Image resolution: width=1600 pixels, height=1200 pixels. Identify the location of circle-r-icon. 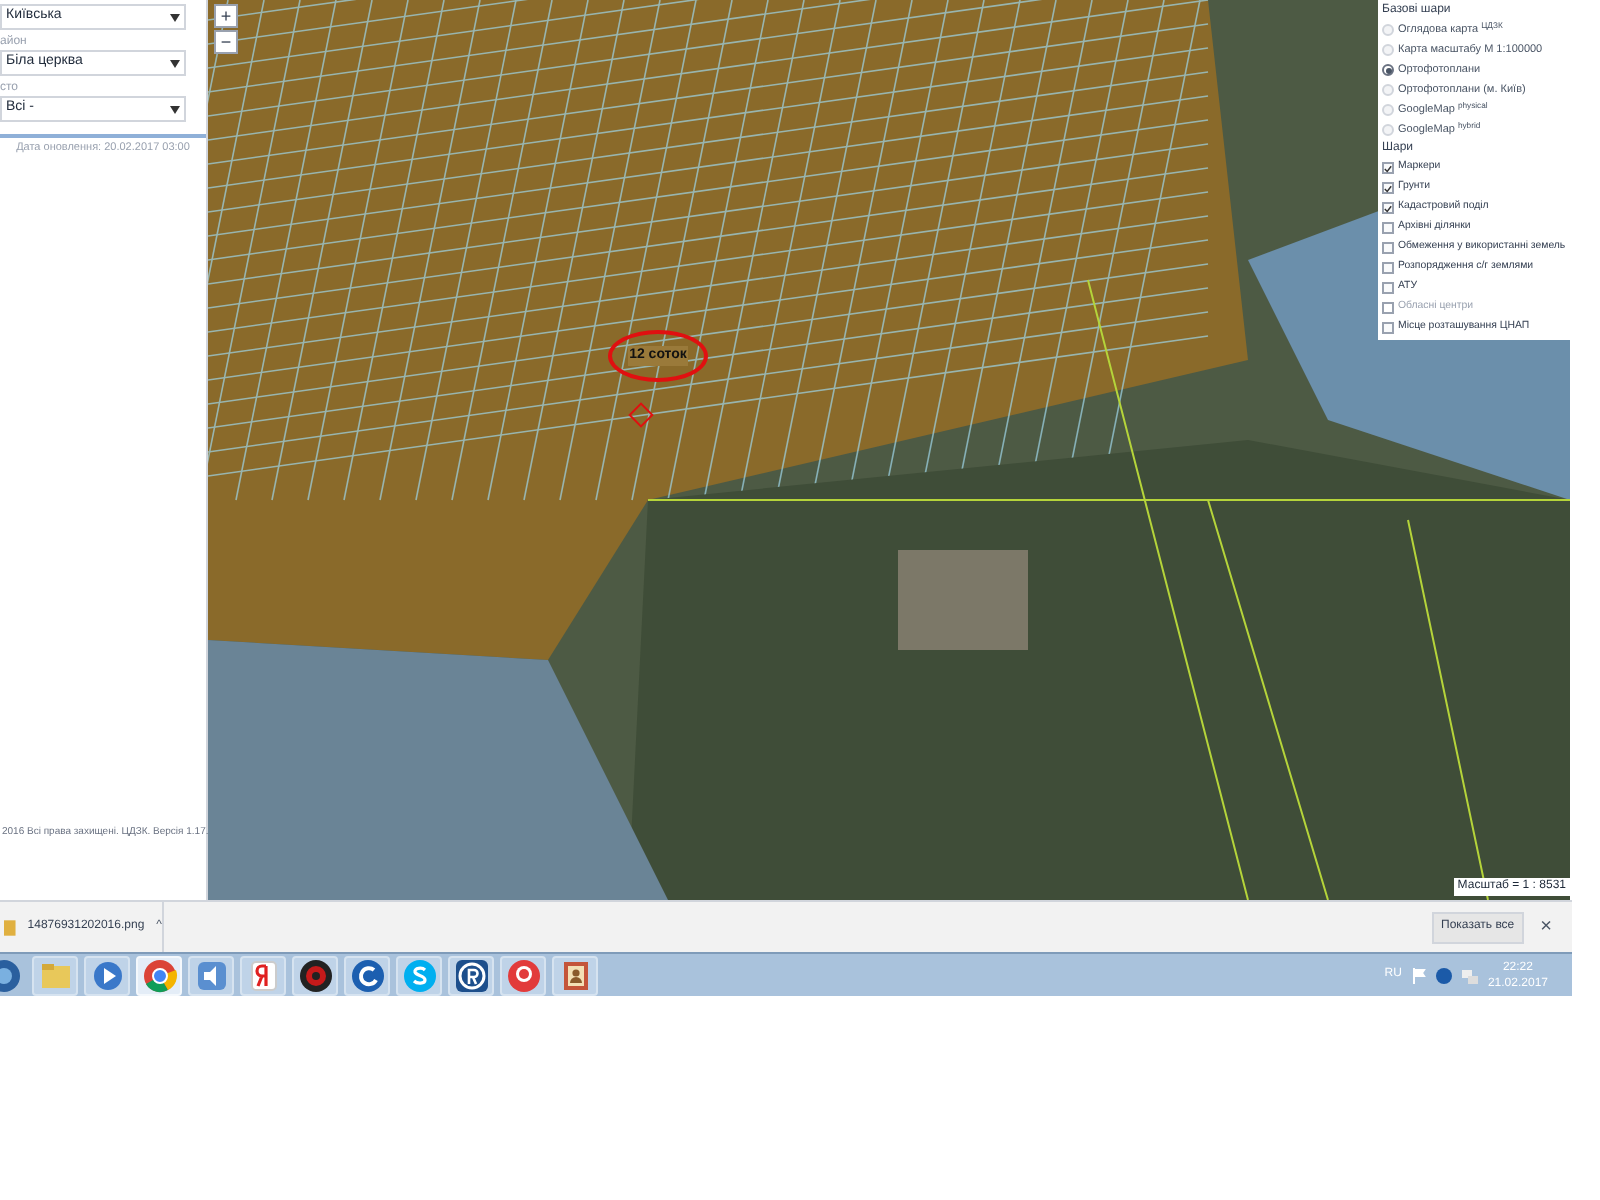
(471, 975).